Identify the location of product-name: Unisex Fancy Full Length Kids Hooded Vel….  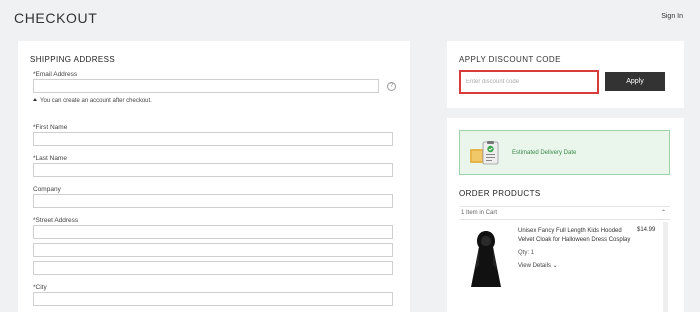
(574, 235).